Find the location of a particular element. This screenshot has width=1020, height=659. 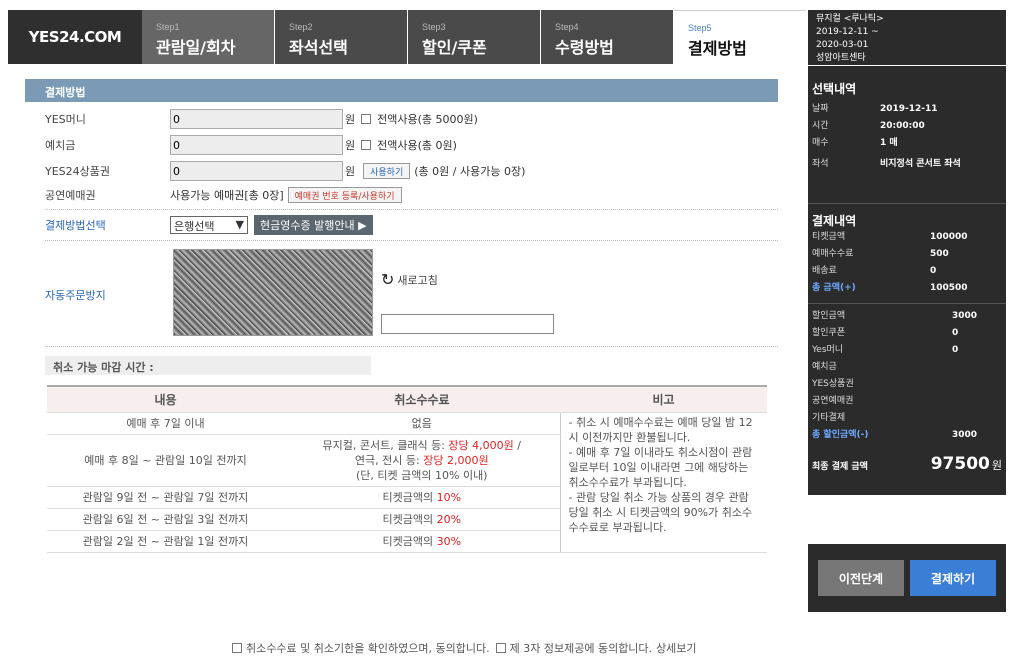

final-unit: 원 is located at coordinates (996, 465).